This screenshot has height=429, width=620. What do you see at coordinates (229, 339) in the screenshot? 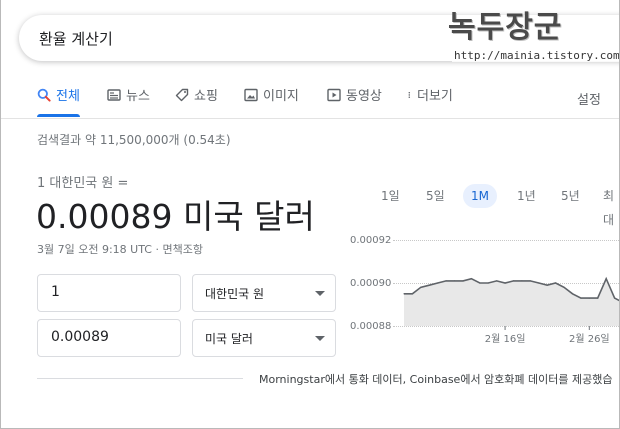
I see `currency-to-label: 미국 달러` at bounding box center [229, 339].